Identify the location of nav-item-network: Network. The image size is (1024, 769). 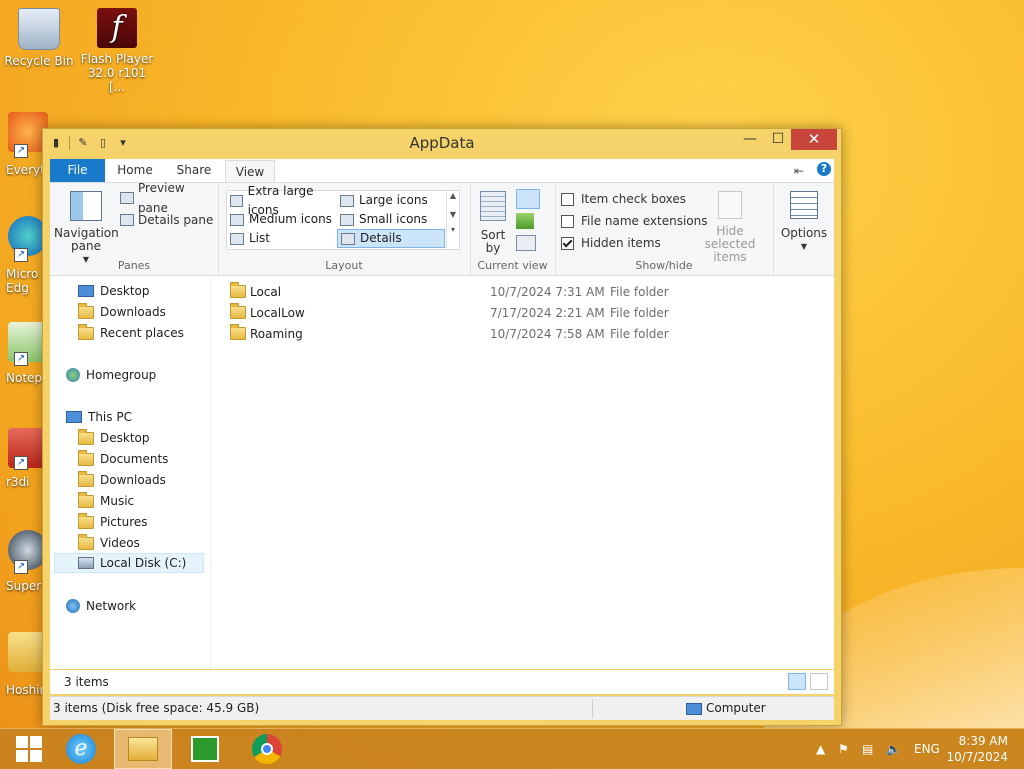
(101, 606).